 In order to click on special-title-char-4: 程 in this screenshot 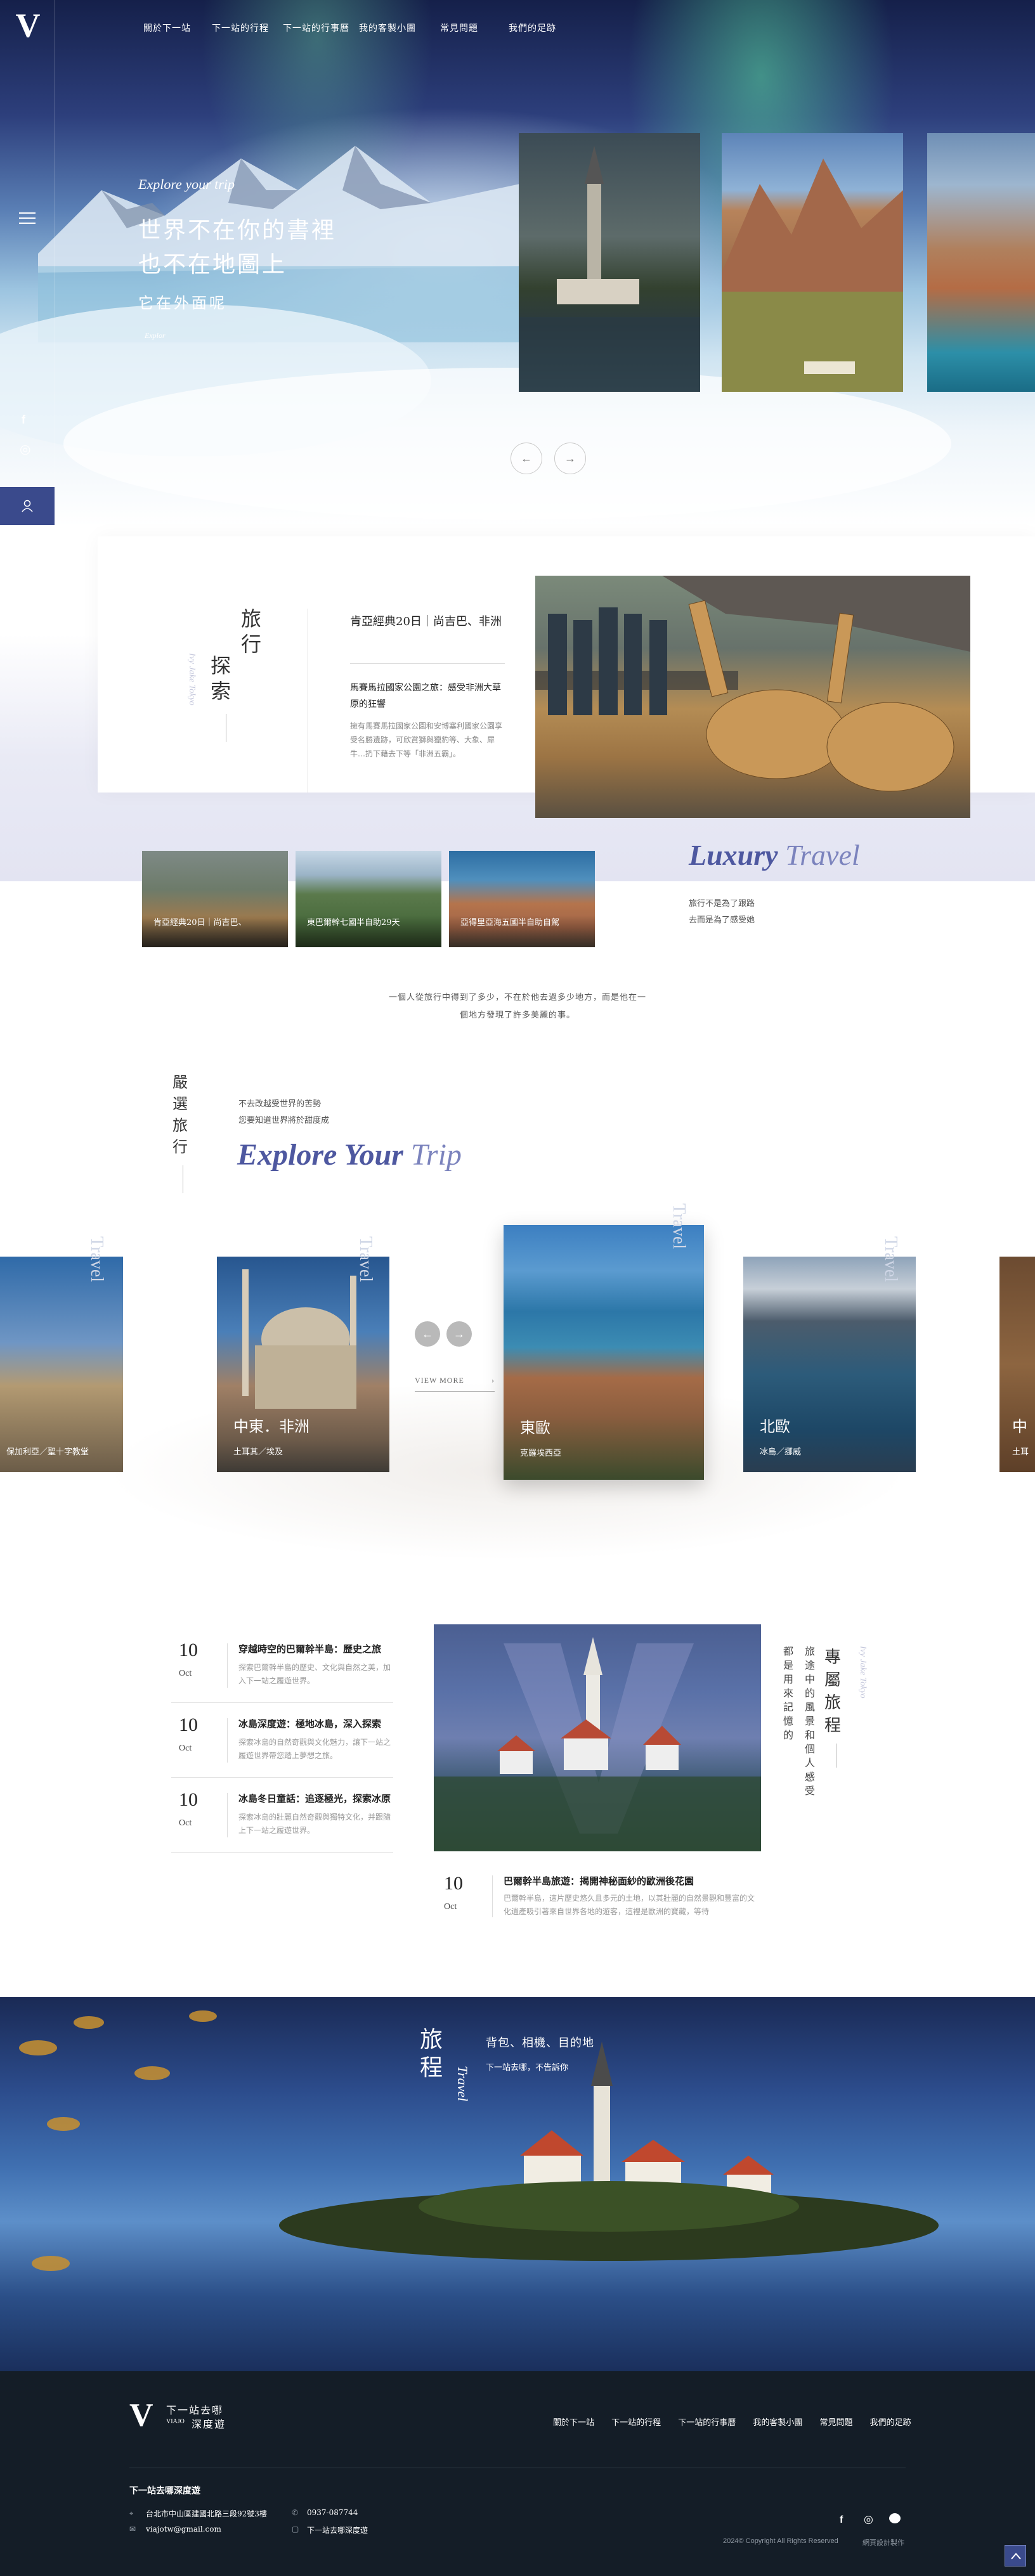, I will do `click(833, 1725)`.